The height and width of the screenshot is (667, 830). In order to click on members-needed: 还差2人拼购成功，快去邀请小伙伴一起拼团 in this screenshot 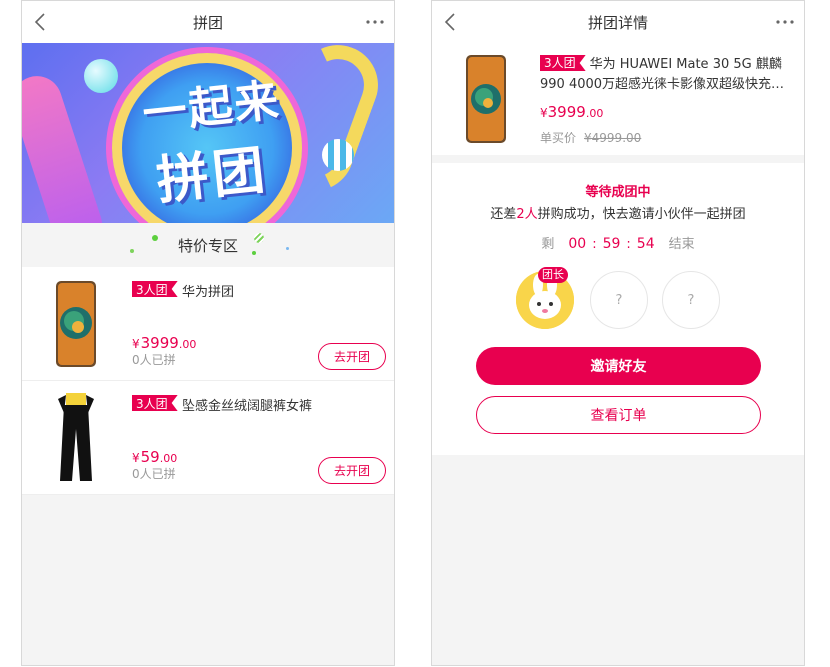, I will do `click(618, 214)`.